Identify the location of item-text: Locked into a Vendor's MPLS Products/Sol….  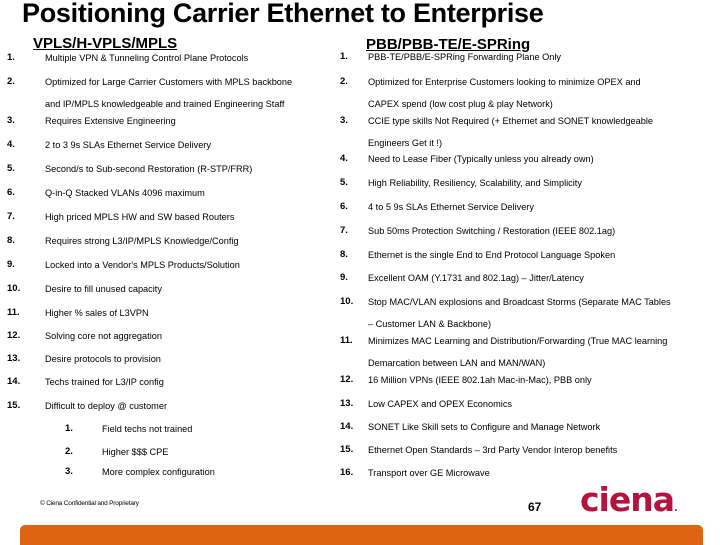
(142, 265).